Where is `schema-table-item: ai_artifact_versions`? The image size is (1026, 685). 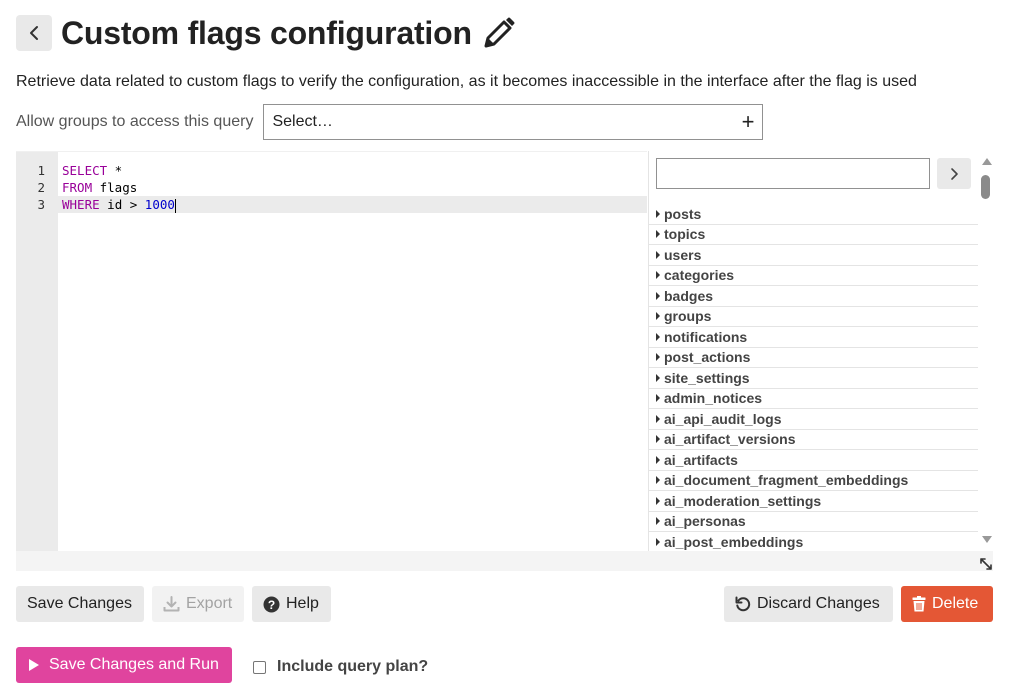
schema-table-item: ai_artifact_versions is located at coordinates (813, 440).